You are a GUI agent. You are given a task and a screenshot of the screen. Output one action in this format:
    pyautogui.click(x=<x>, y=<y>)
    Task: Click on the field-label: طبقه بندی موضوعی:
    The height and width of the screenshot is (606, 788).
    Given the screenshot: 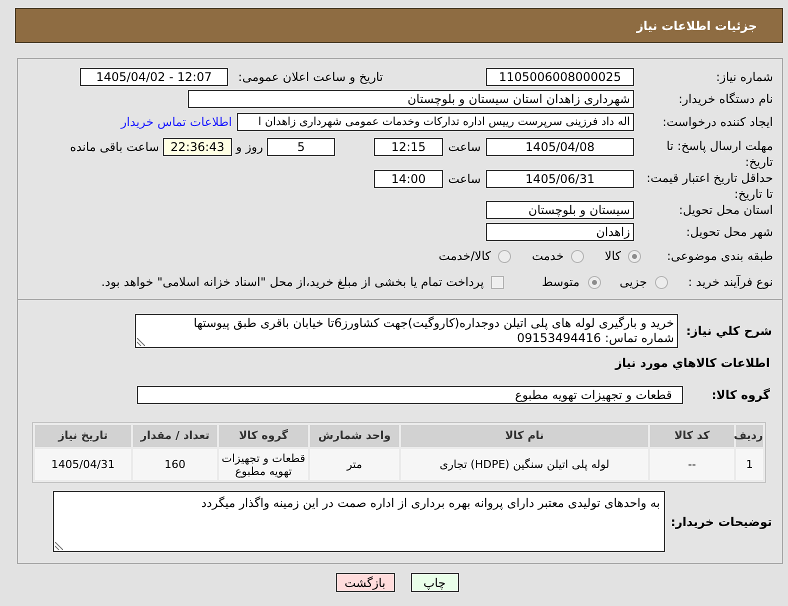 What is the action you would take?
    pyautogui.click(x=719, y=256)
    